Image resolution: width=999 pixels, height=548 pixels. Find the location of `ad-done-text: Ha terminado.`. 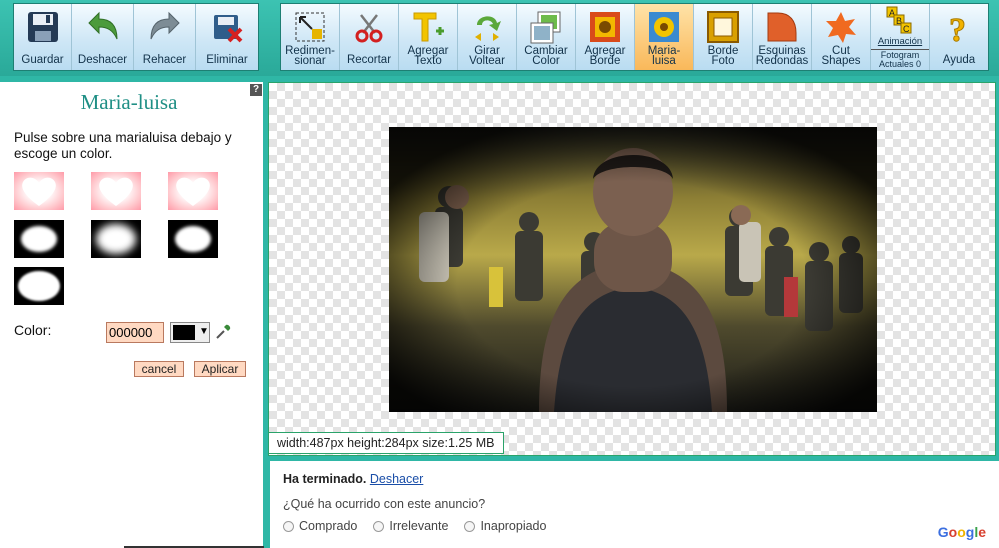

ad-done-text: Ha terminado. is located at coordinates (325, 479).